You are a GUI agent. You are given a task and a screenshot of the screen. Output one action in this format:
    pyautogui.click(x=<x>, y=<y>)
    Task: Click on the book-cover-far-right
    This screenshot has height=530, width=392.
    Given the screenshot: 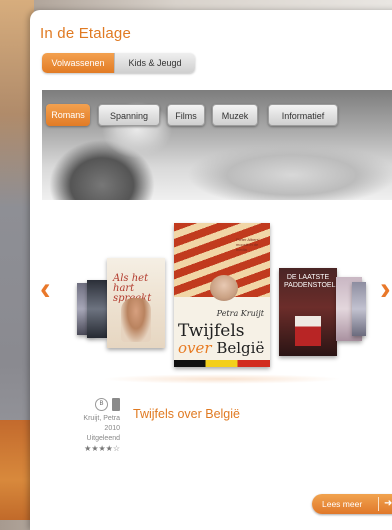 What is the action you would take?
    pyautogui.click(x=359, y=309)
    